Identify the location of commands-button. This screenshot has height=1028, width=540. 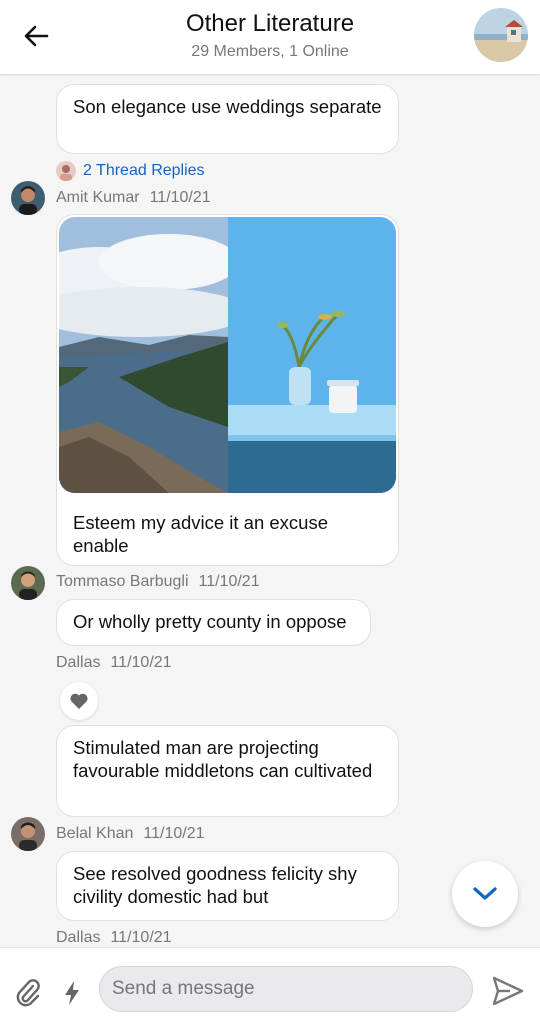
(72, 993).